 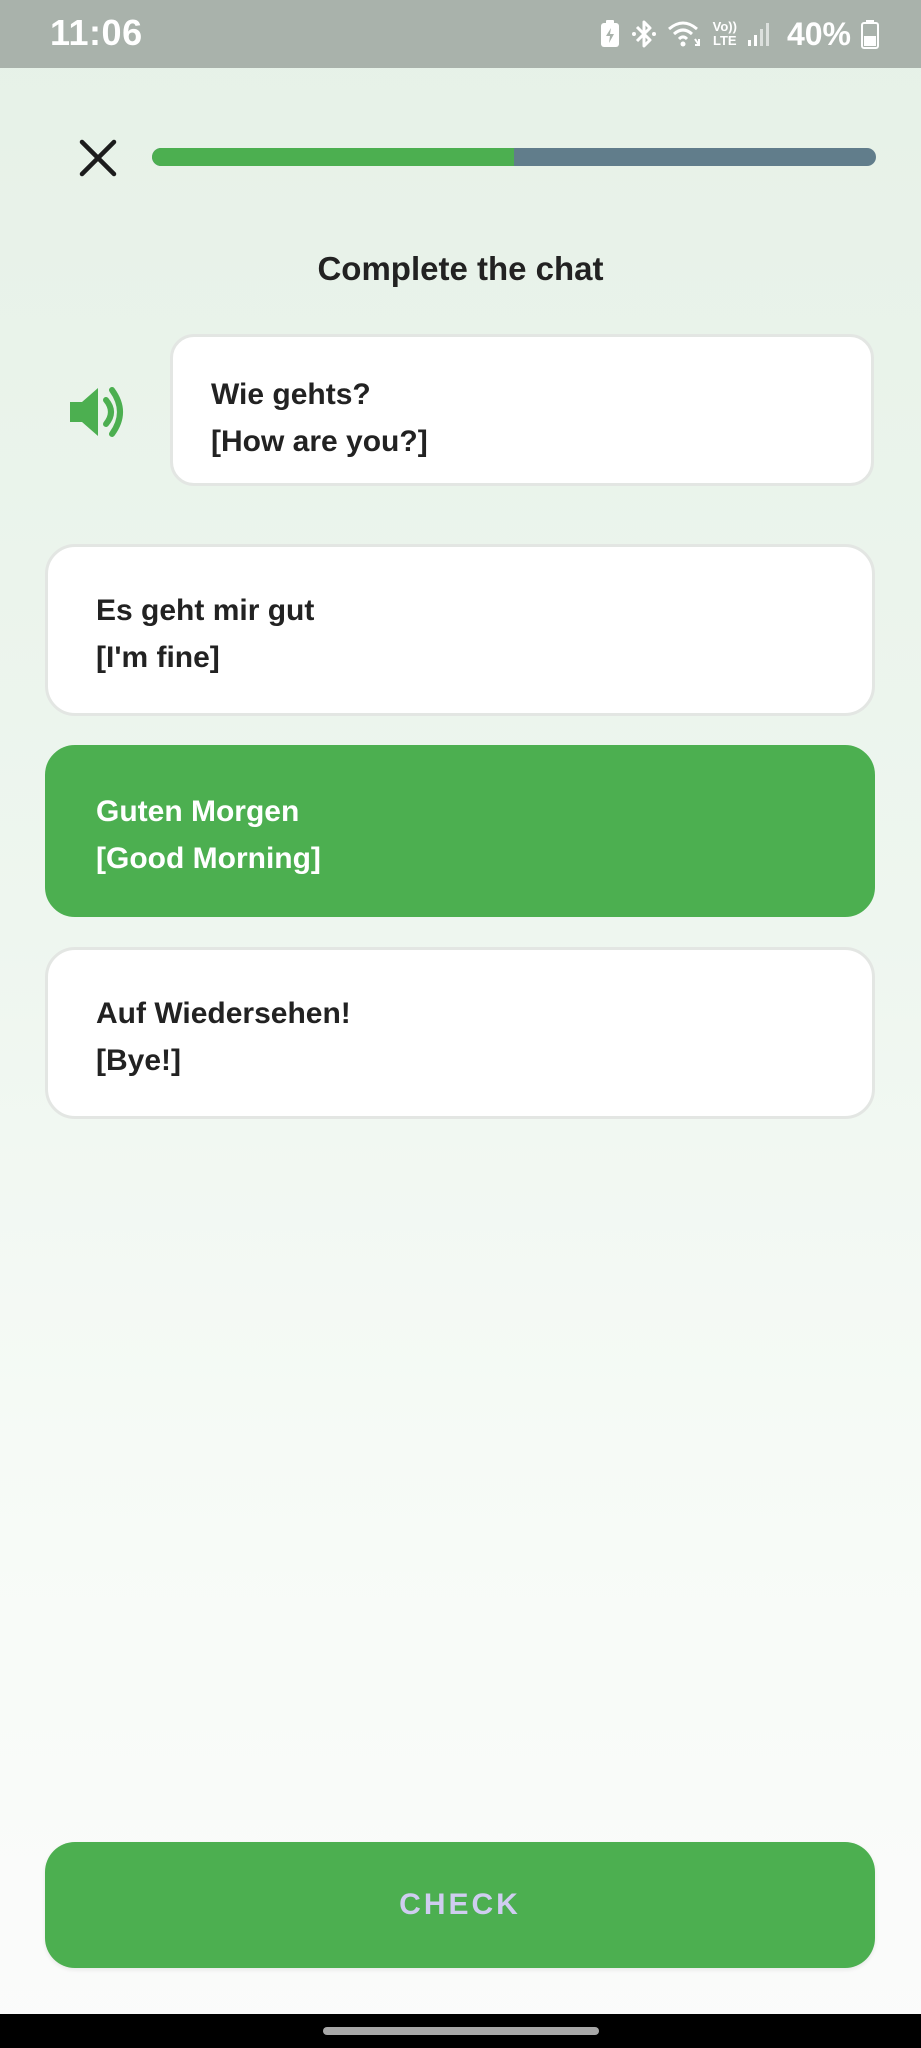 I want to click on battery-saver-icon, so click(x=610, y=34).